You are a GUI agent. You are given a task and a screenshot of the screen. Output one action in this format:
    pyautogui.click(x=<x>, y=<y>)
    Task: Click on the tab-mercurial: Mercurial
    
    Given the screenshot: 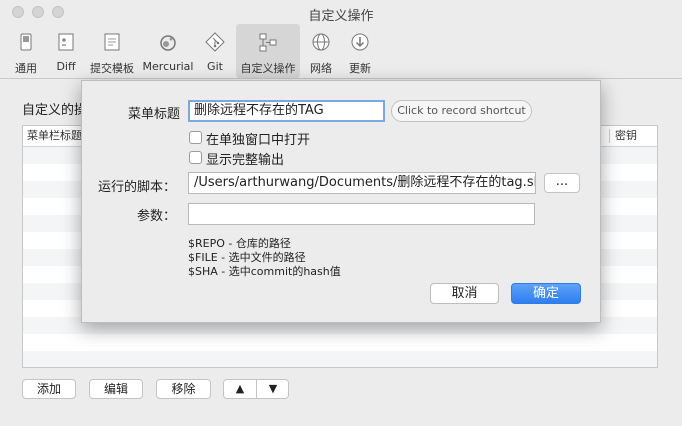 What is the action you would take?
    pyautogui.click(x=168, y=51)
    